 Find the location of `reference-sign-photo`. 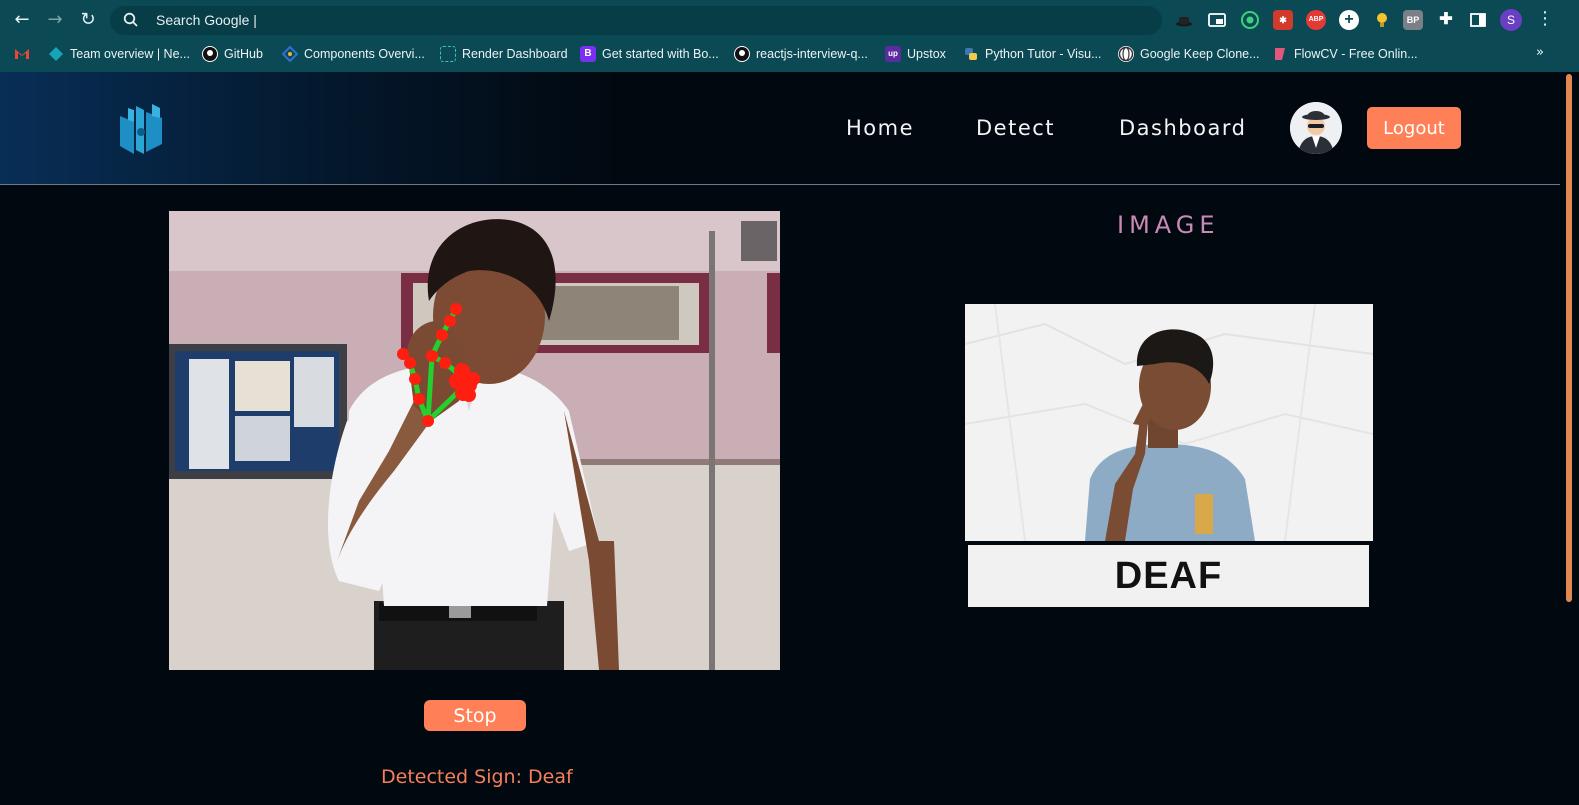

reference-sign-photo is located at coordinates (1169, 422).